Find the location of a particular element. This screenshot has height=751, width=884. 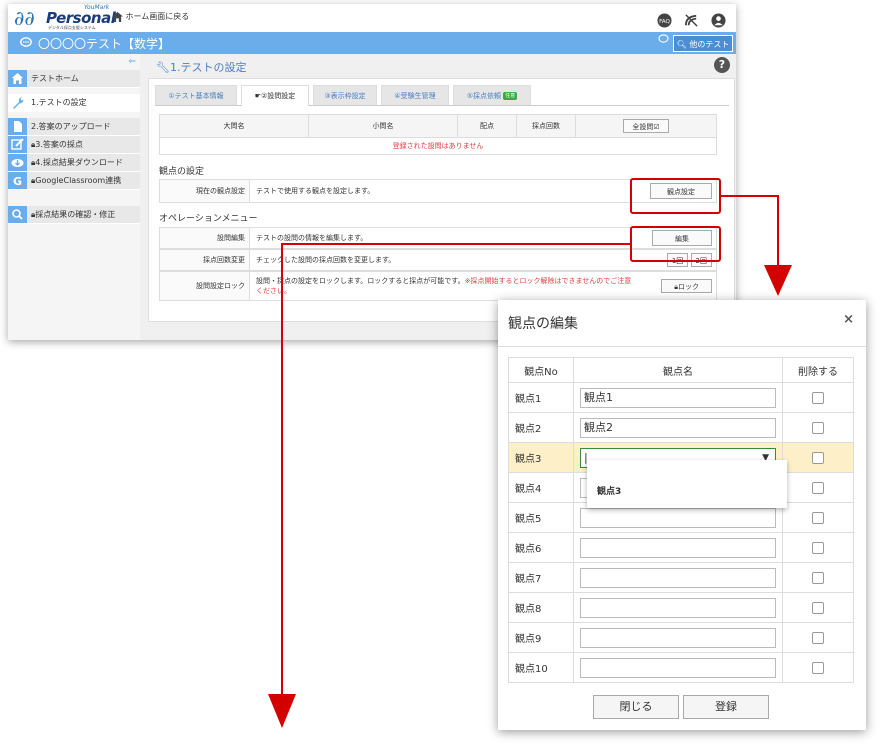

lock-button: 🔒︎ロック is located at coordinates (686, 286).